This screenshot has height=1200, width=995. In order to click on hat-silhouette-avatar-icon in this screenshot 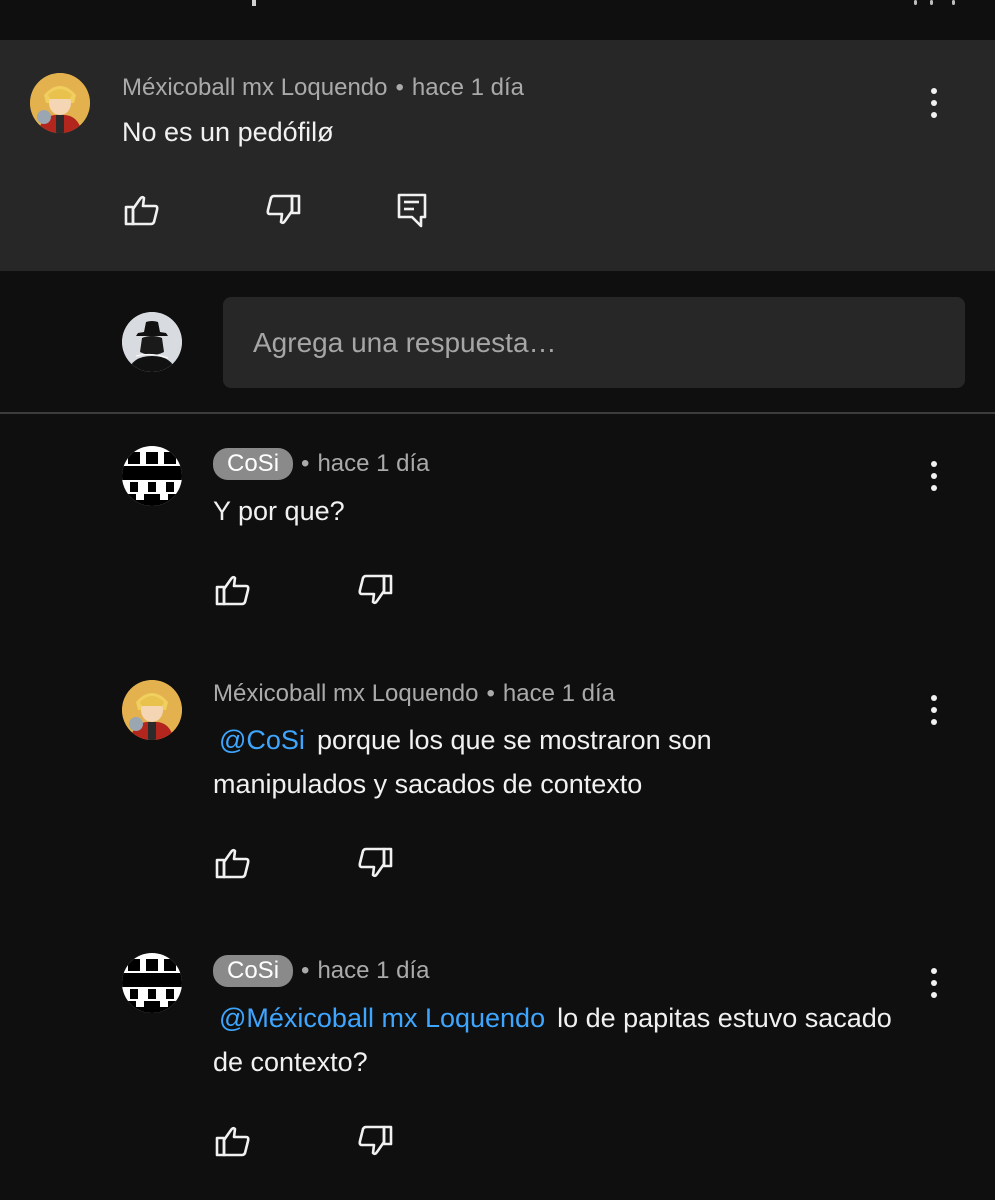, I will do `click(152, 342)`.